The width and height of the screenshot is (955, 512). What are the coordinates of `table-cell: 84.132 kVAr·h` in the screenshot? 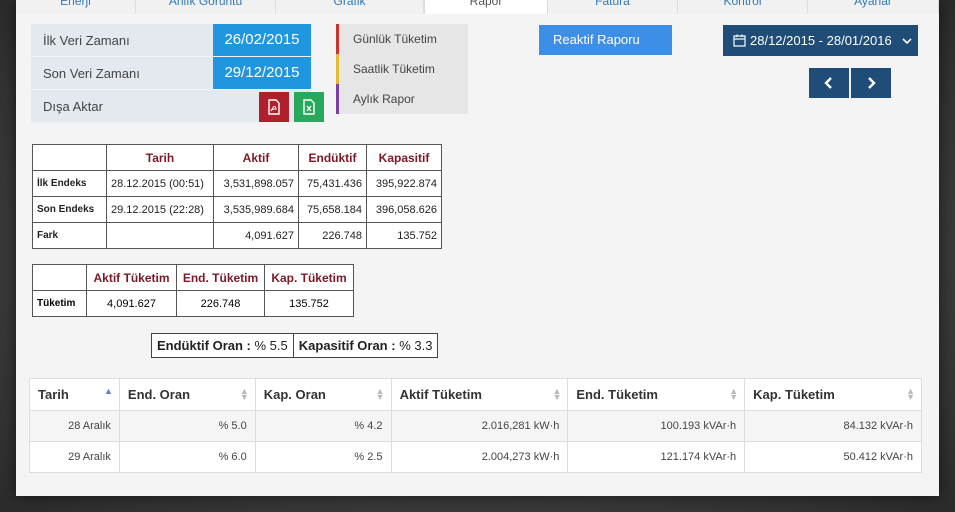 It's located at (833, 426).